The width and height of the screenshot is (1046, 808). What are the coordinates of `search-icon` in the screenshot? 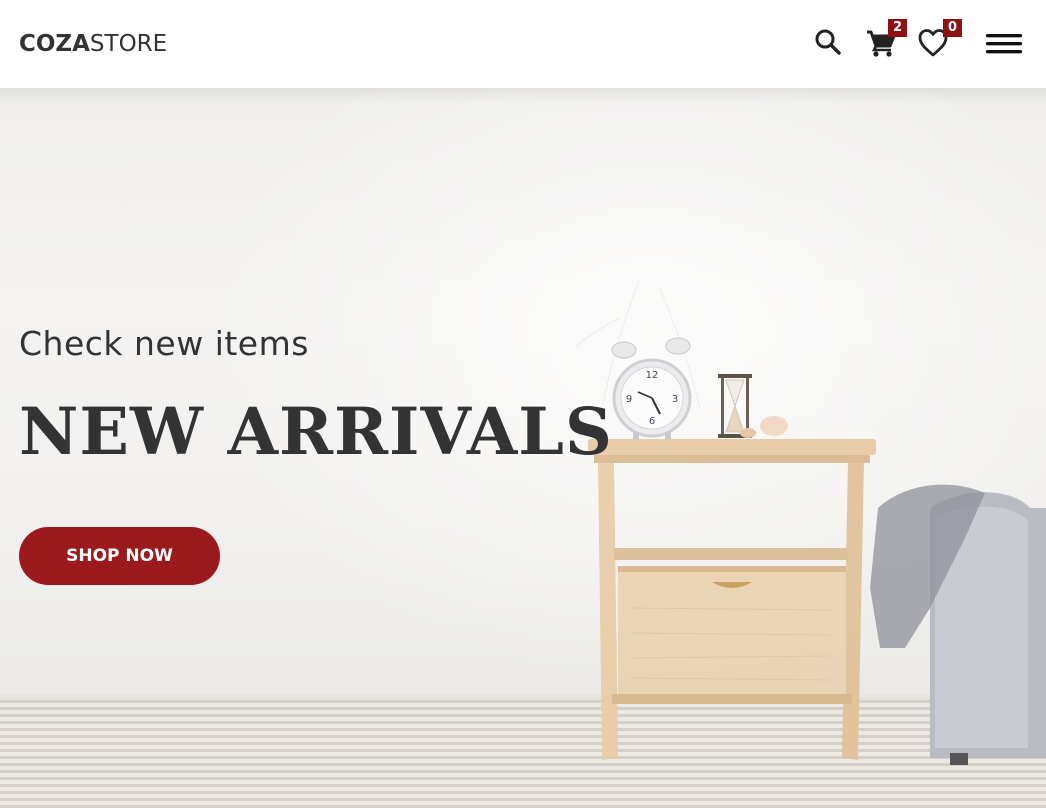 It's located at (828, 42).